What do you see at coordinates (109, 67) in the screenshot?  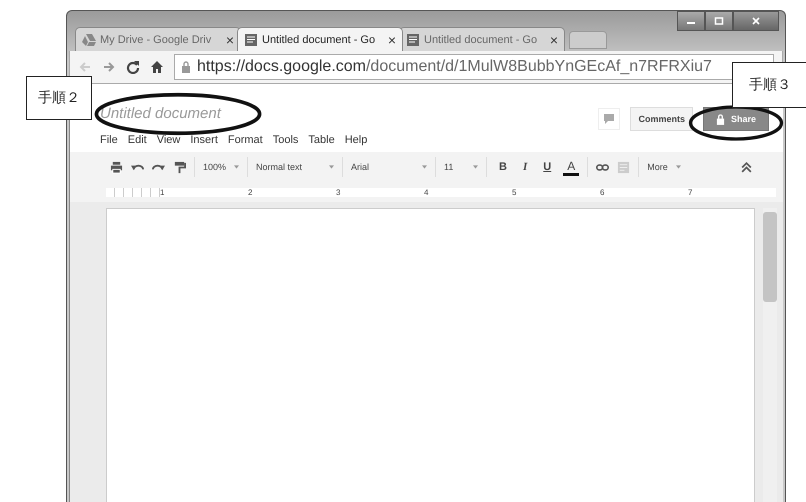 I see `forward-icon` at bounding box center [109, 67].